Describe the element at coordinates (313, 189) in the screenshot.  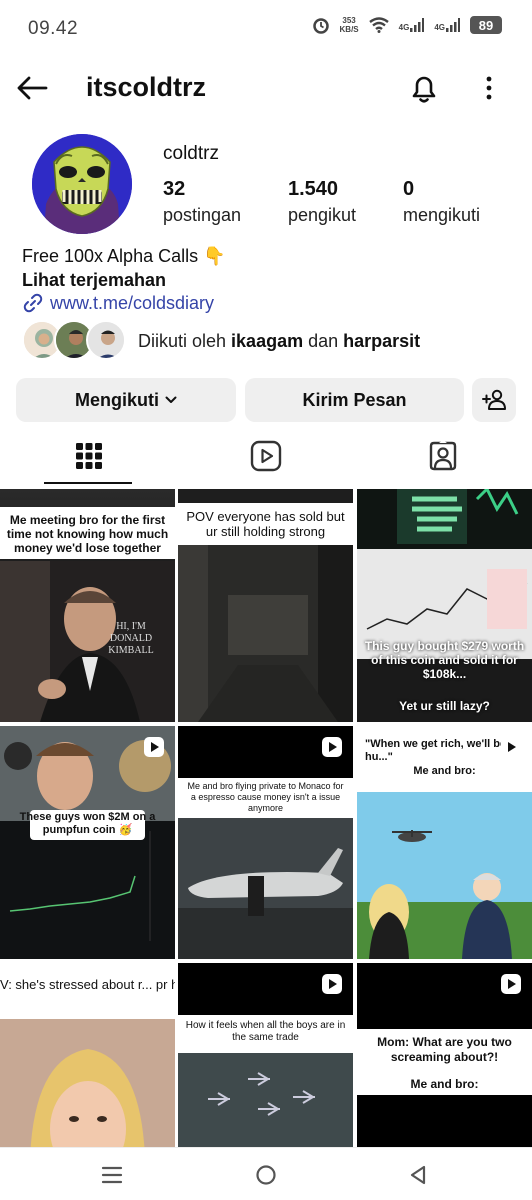
I see `stat-value: 1.540` at that location.